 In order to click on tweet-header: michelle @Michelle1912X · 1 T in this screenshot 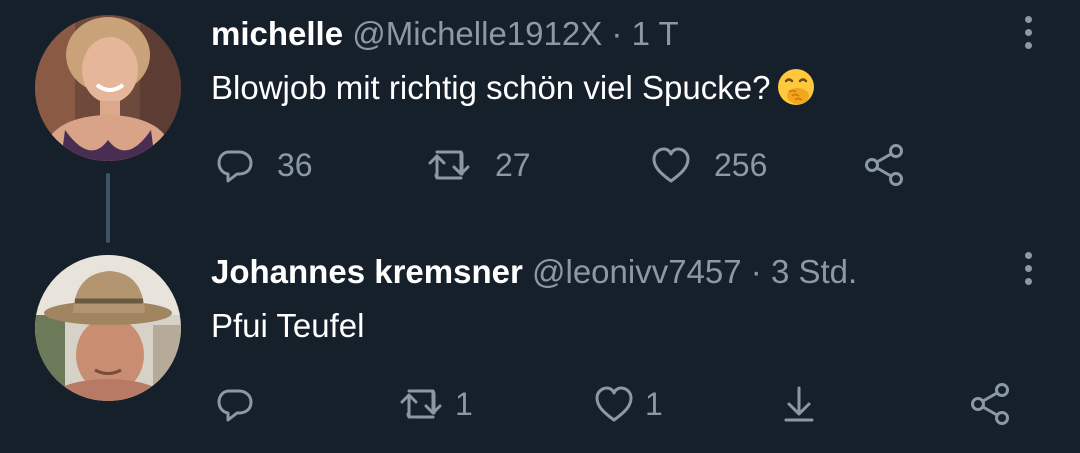, I will do `click(445, 34)`.